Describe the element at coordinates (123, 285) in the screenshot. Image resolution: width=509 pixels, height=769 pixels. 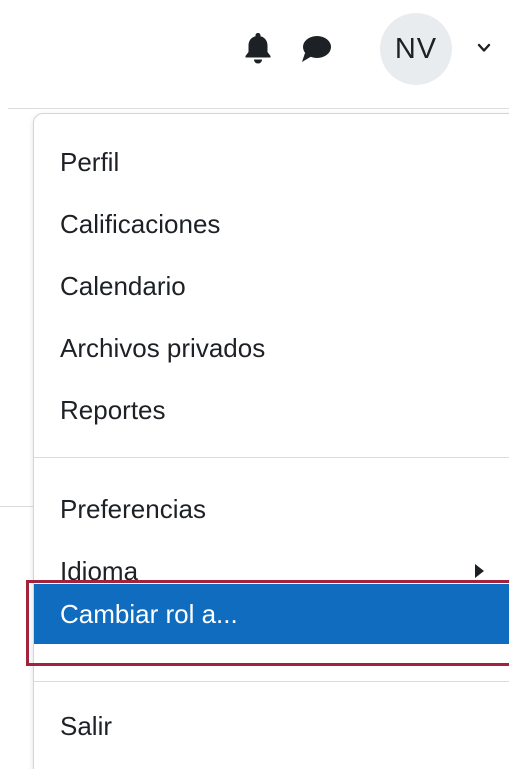
I see `menu-item-label: Calendario` at that location.